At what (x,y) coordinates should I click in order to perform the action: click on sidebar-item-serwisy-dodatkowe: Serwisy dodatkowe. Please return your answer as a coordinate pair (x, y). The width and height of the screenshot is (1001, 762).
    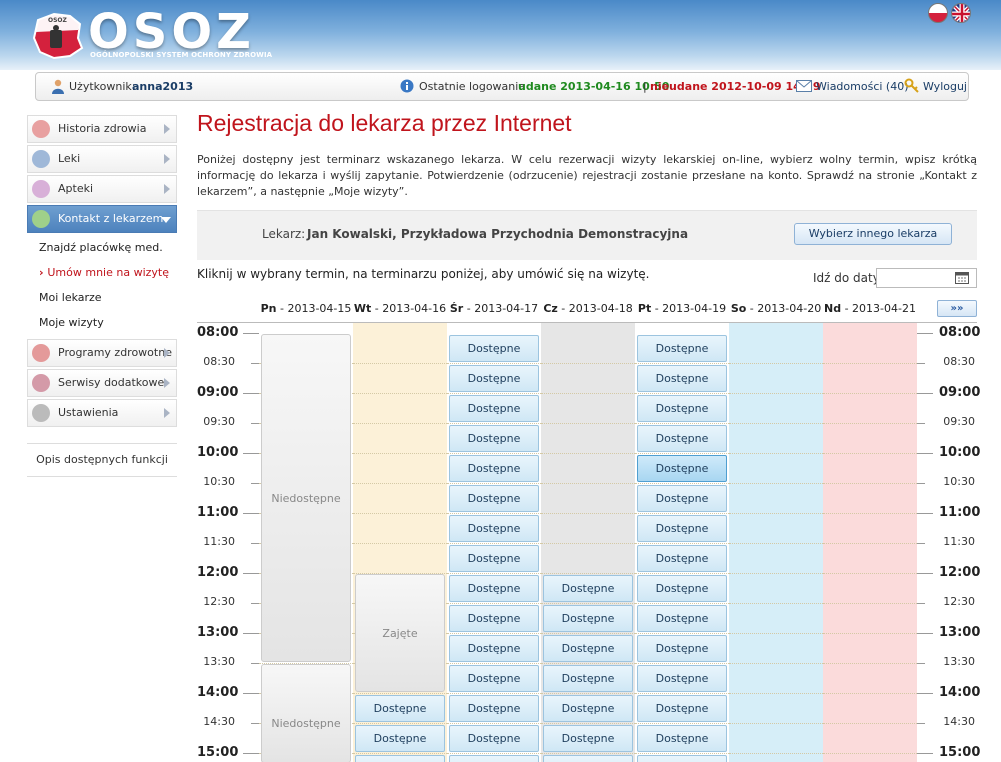
    Looking at the image, I should click on (102, 383).